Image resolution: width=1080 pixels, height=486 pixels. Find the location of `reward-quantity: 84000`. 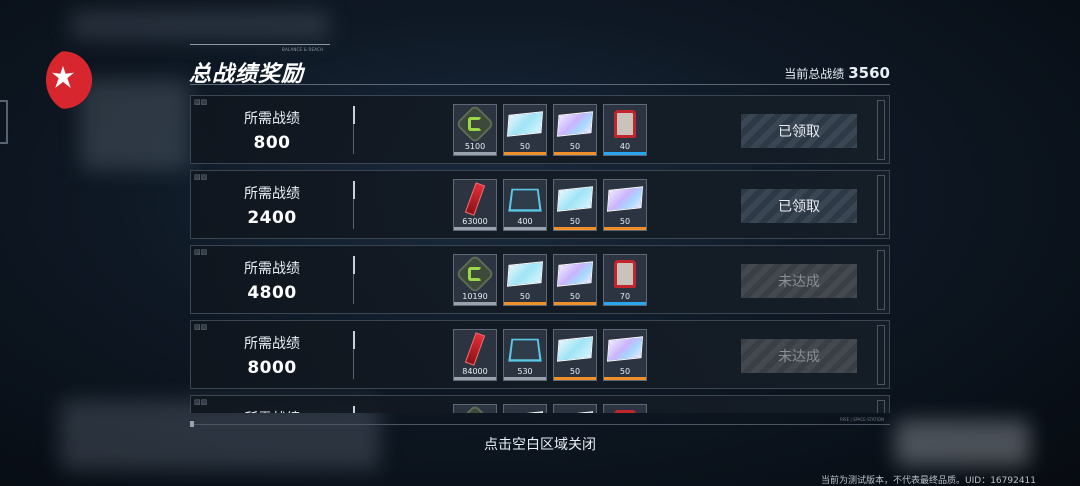

reward-quantity: 84000 is located at coordinates (475, 371).